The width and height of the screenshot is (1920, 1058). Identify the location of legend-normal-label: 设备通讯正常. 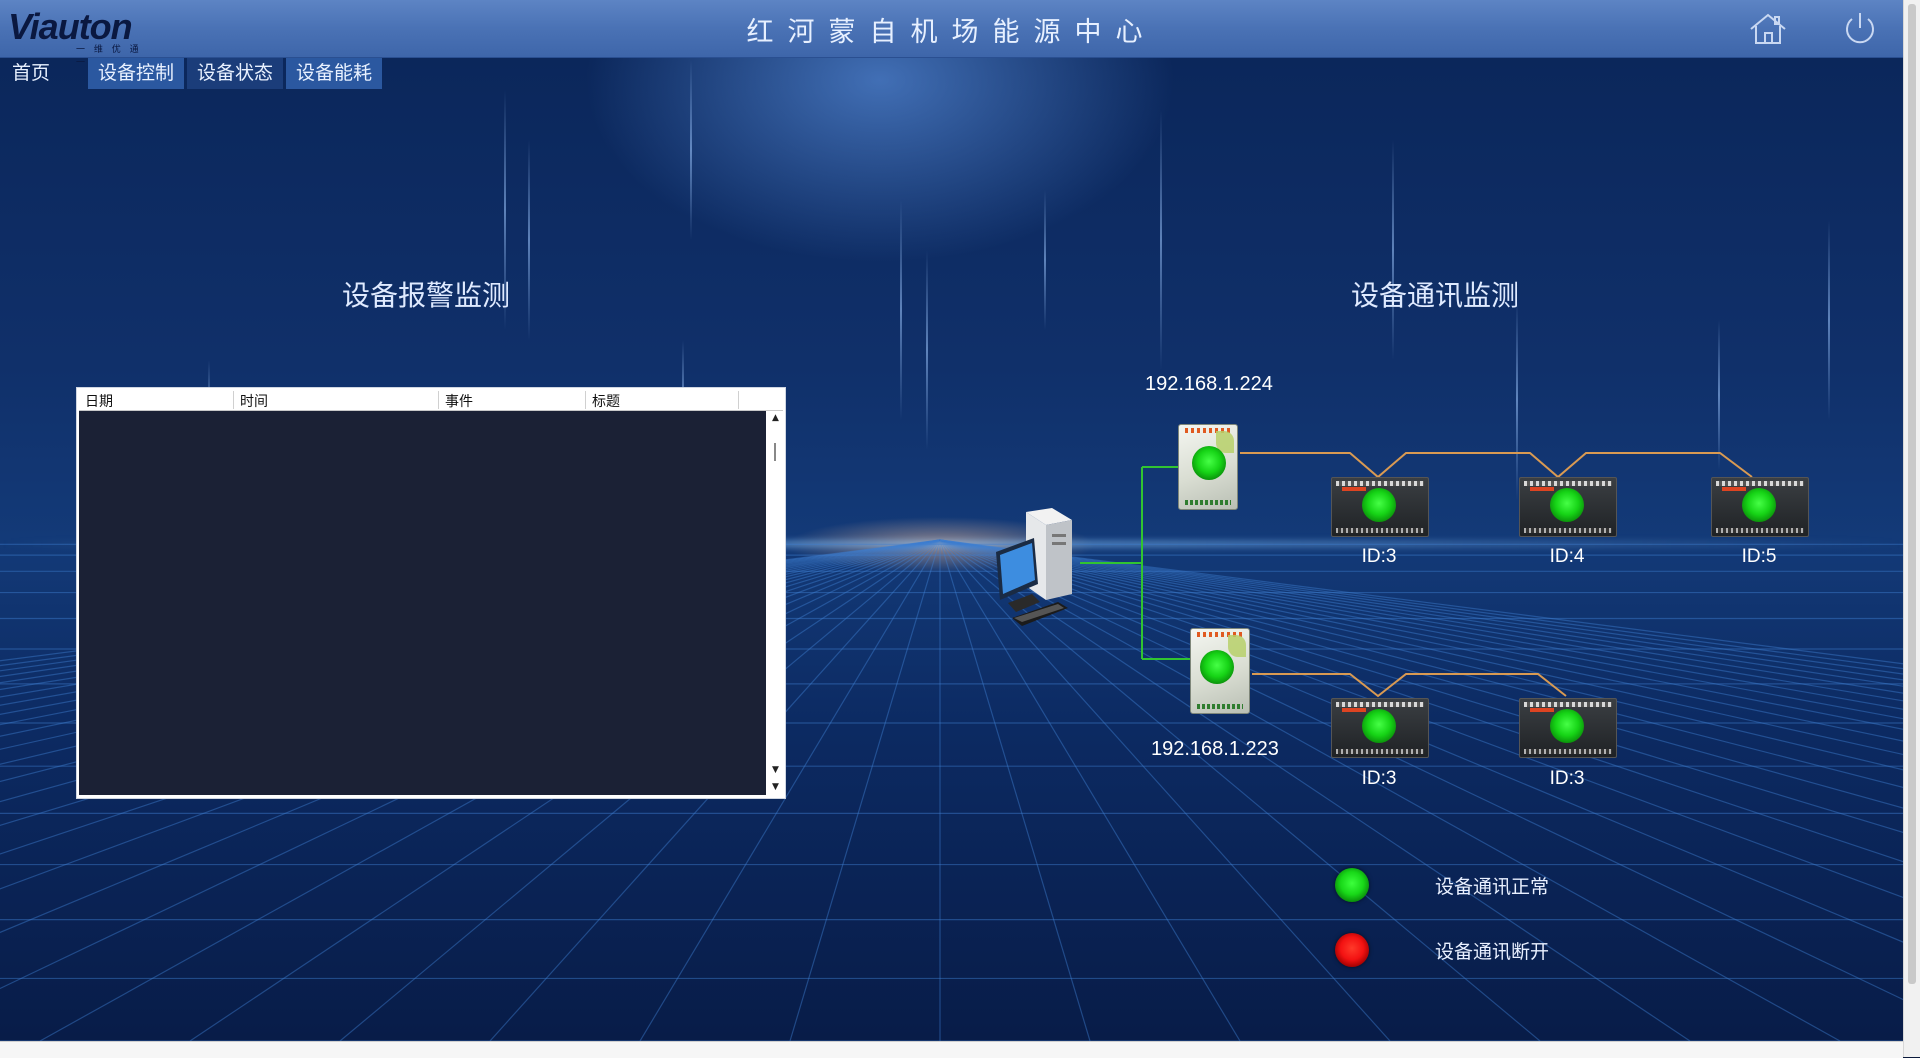
(1492, 887).